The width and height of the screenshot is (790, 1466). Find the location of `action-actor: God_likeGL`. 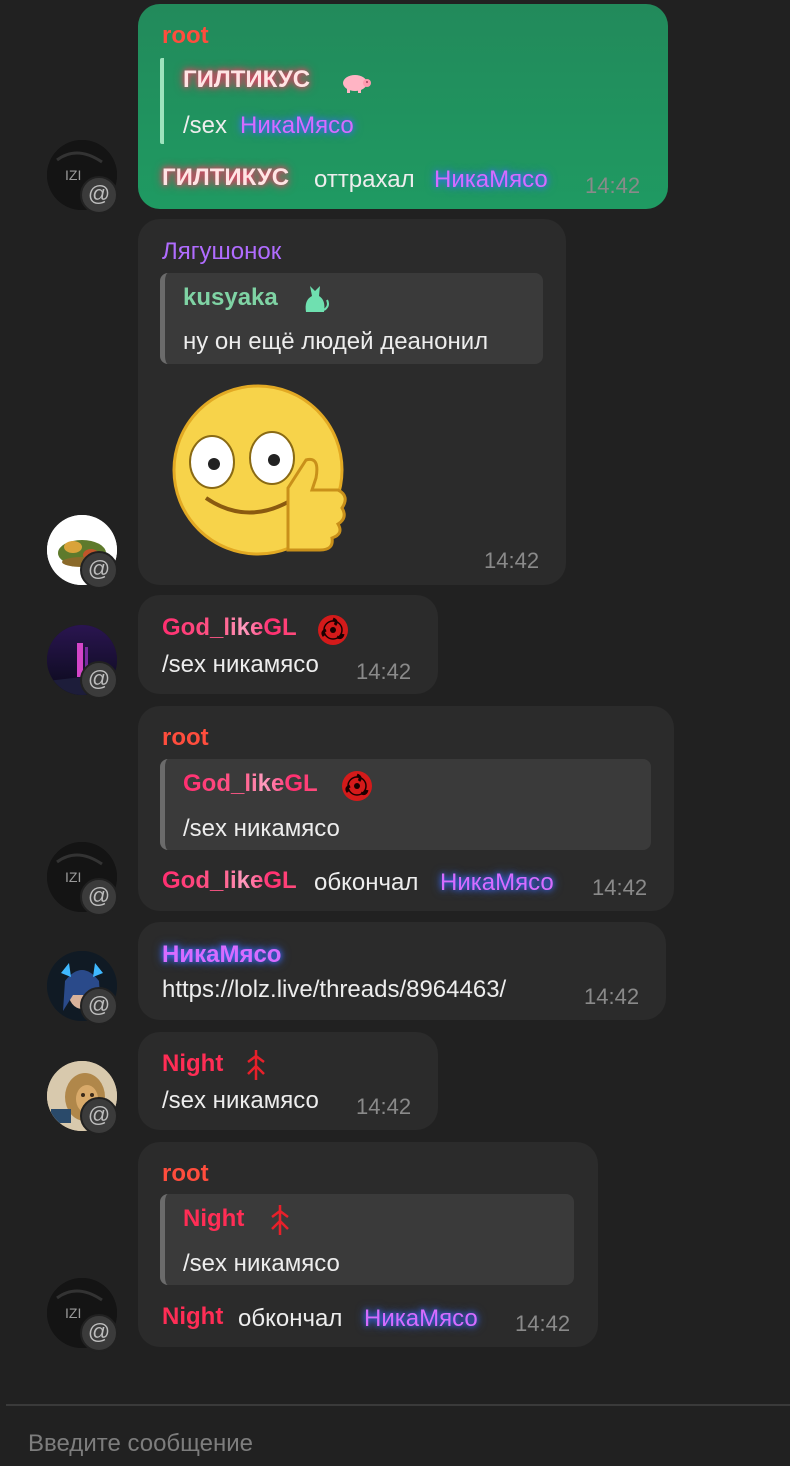

action-actor: God_likeGL is located at coordinates (229, 880).